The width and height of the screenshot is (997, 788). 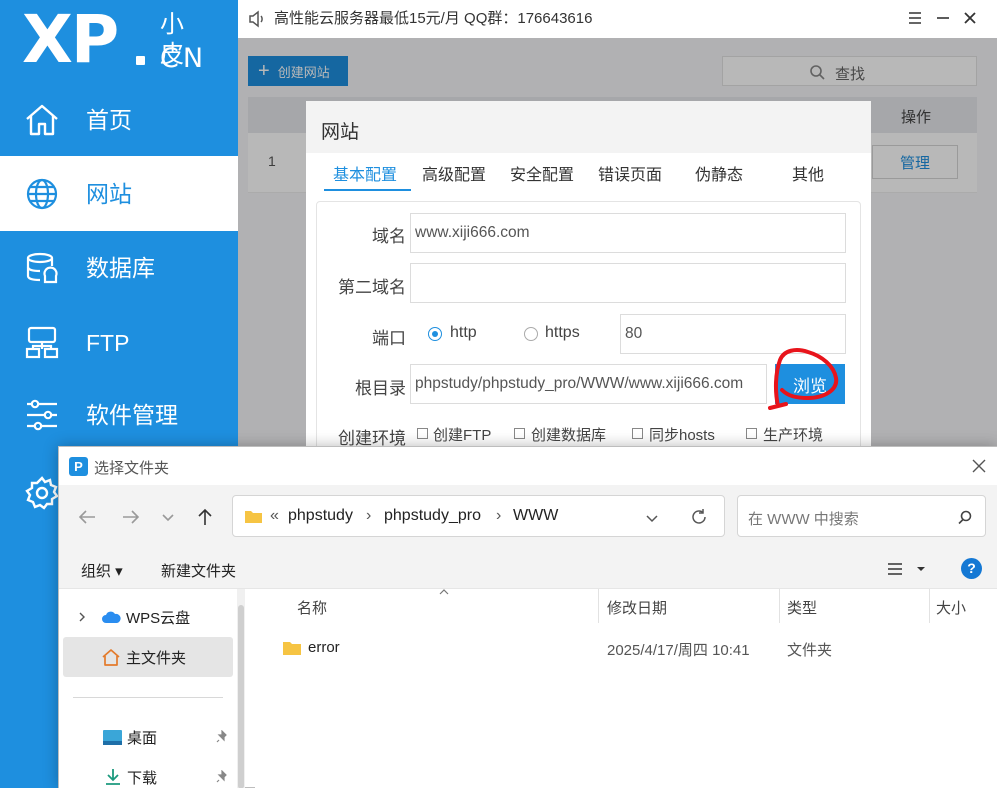 I want to click on nav-item-home-folder: 主文件夹, so click(x=148, y=657).